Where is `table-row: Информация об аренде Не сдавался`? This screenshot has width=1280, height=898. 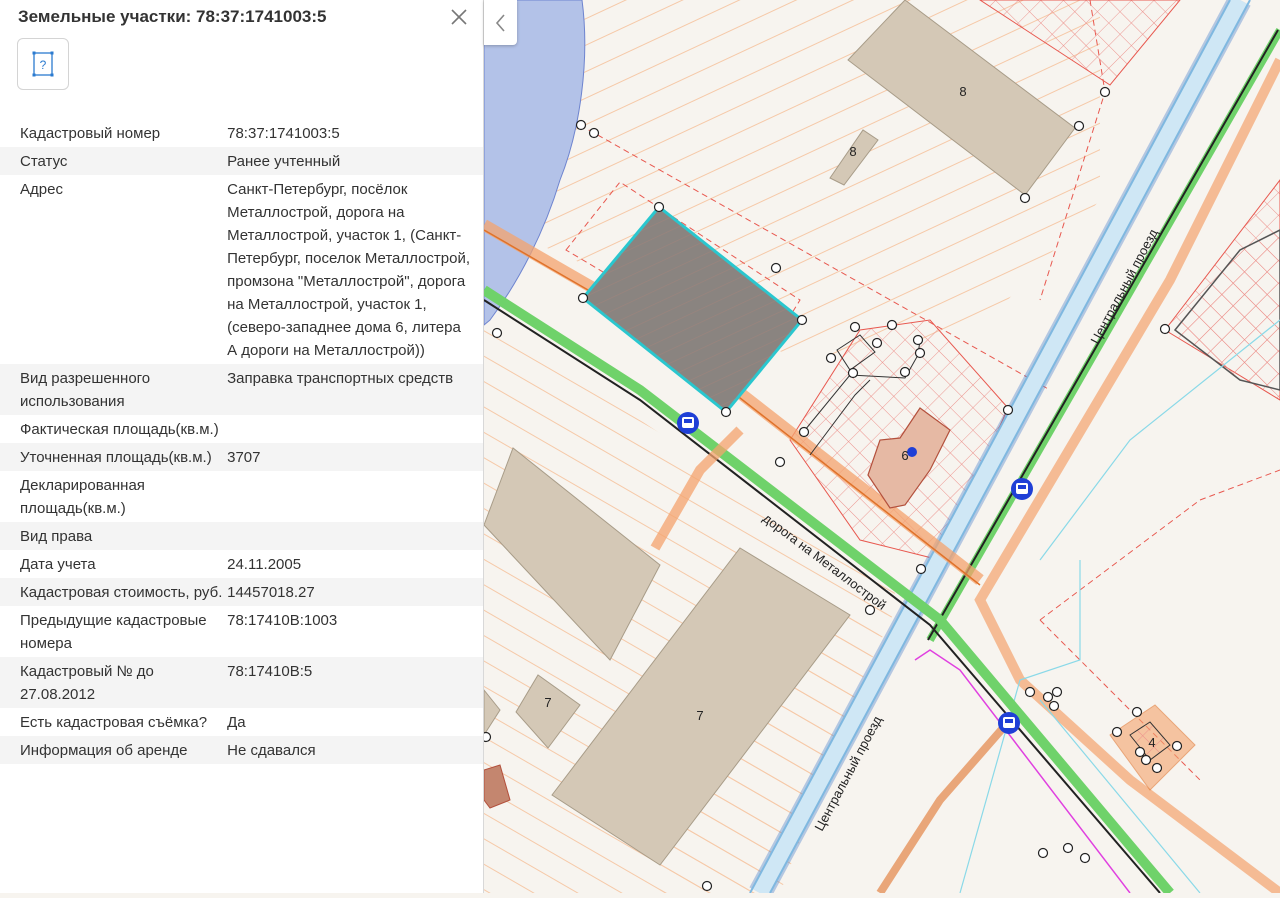 table-row: Информация об аренде Не сдавался is located at coordinates (241, 750).